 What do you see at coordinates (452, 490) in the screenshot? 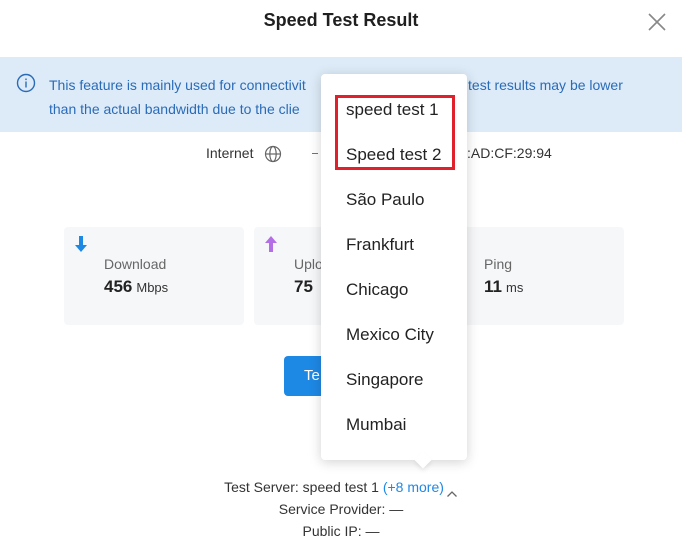
I see `chevron-up-icon` at bounding box center [452, 490].